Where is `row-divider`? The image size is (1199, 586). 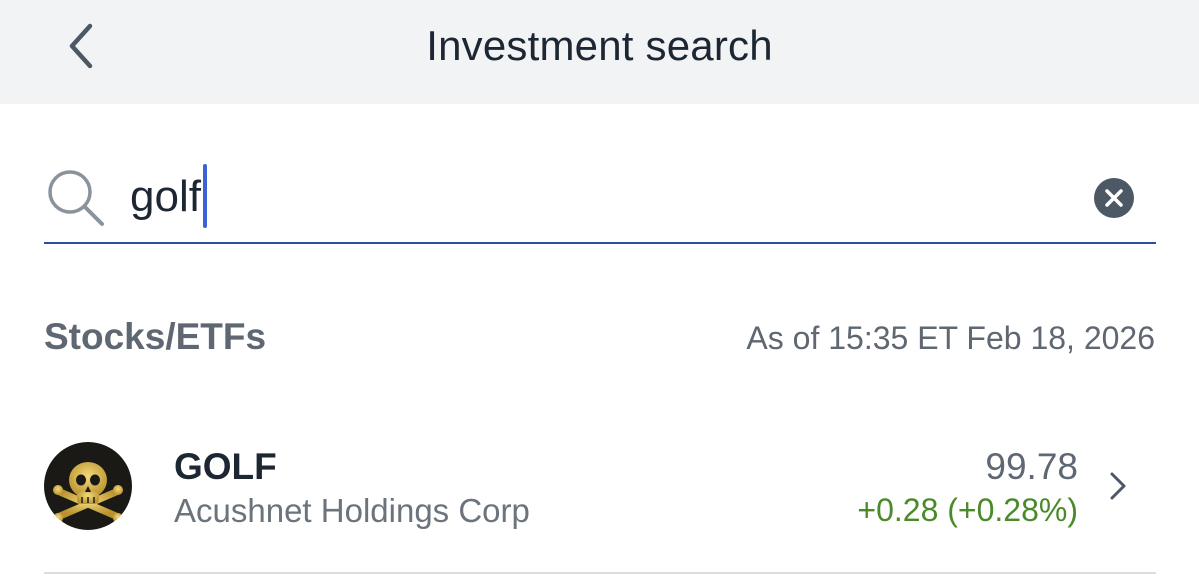 row-divider is located at coordinates (600, 573).